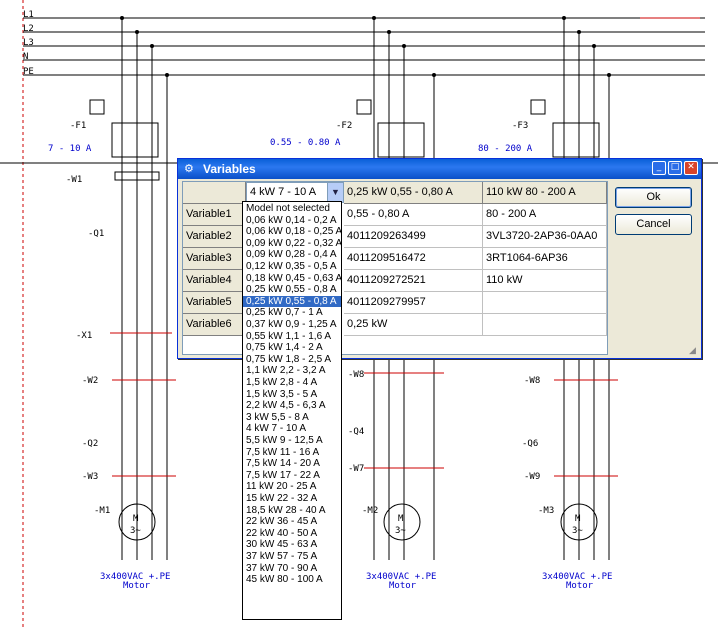 The width and height of the screenshot is (718, 627). I want to click on contactor-tag-q4: -Q4, so click(356, 432).